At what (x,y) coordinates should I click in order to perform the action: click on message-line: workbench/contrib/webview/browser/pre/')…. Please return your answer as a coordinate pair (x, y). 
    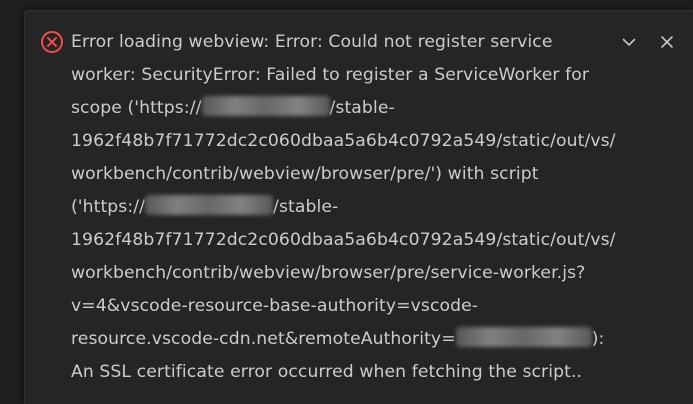
    Looking at the image, I should click on (305, 174).